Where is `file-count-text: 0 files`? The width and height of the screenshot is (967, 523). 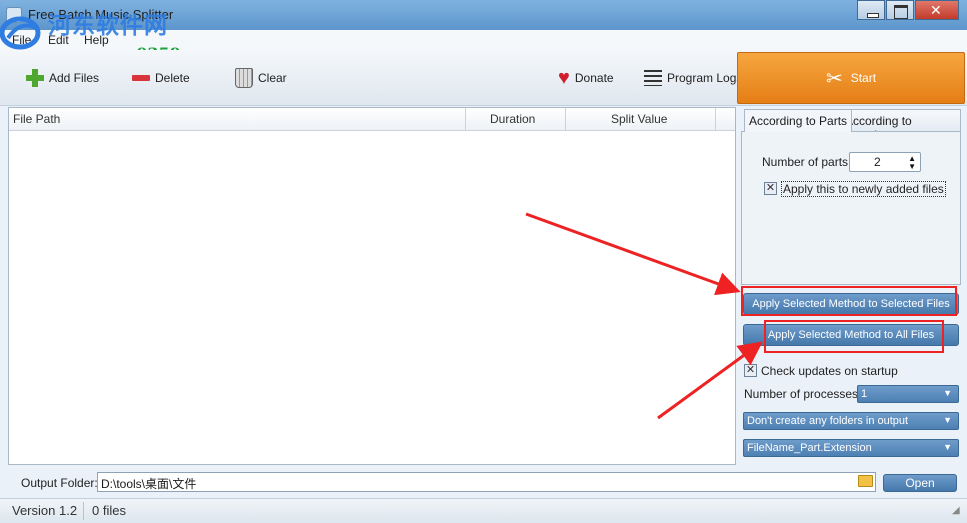 file-count-text: 0 files is located at coordinates (109, 510).